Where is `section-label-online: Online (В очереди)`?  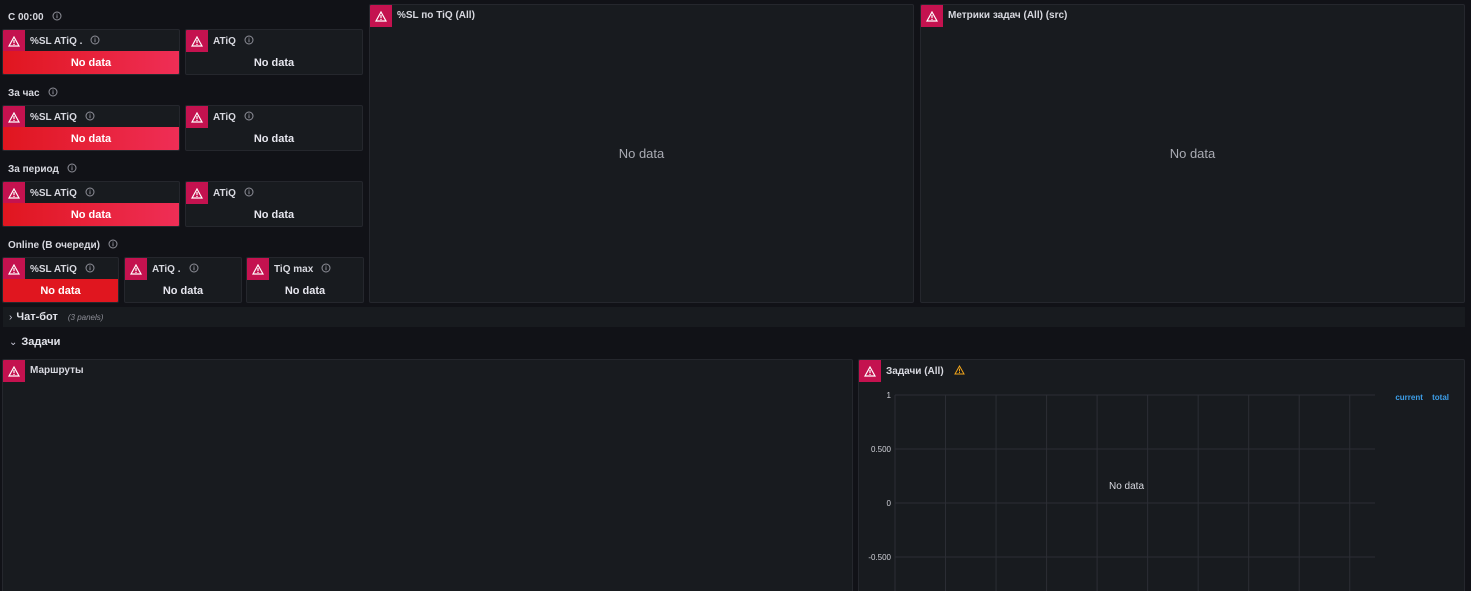
section-label-online: Online (В очереди) is located at coordinates (63, 245).